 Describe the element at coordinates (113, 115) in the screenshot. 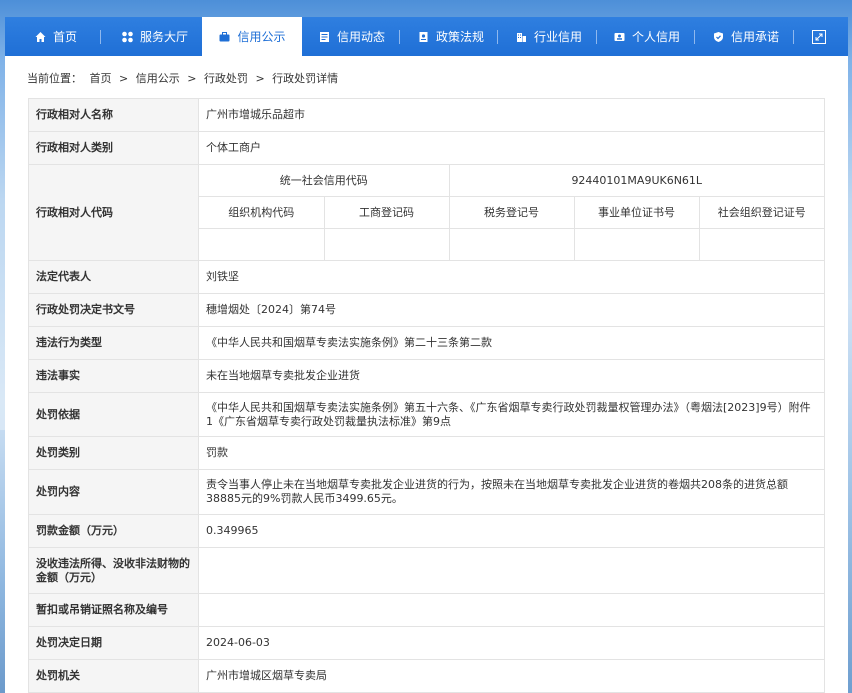

I see `subject-name-label: 行政相对人名称` at that location.